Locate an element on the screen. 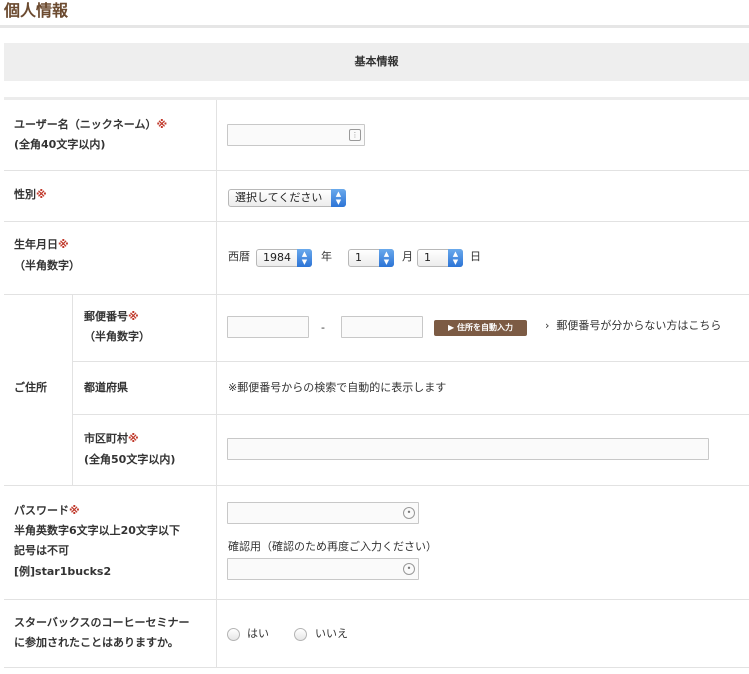  era-label: 西暦 is located at coordinates (239, 256).